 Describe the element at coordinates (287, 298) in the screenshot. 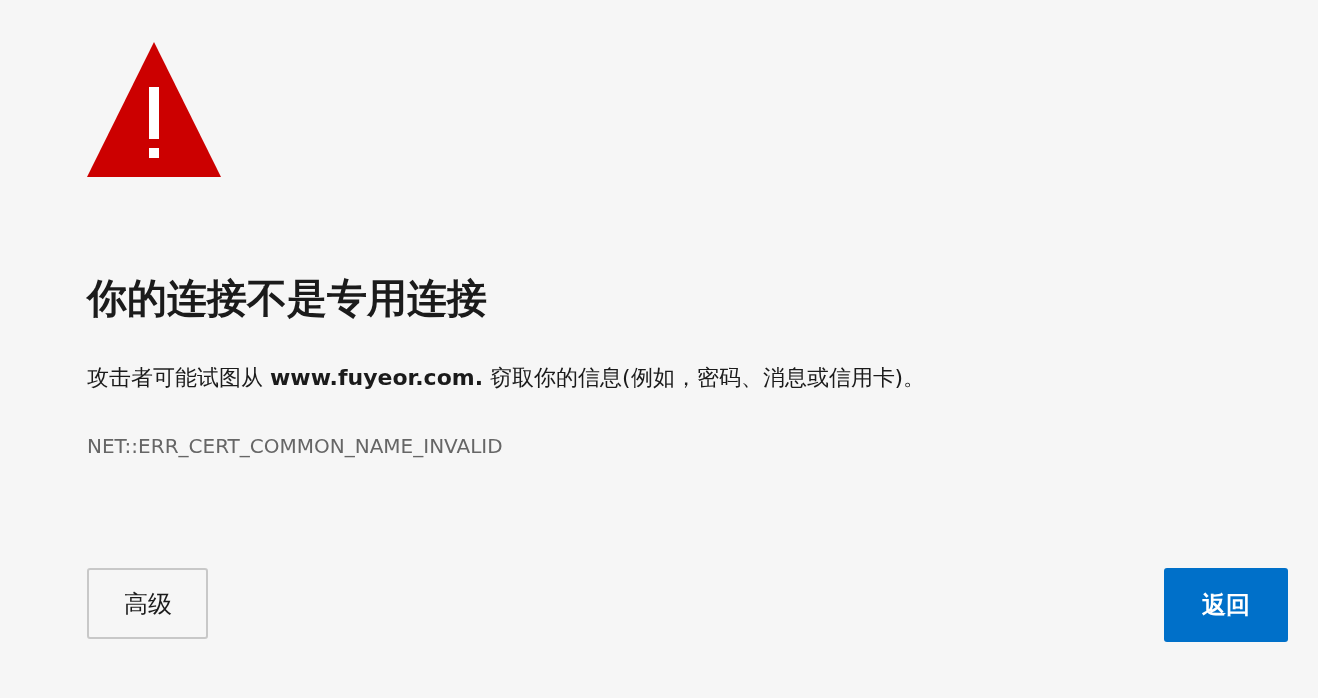

I see `page-heading: 你的连接不是专用连接` at that location.